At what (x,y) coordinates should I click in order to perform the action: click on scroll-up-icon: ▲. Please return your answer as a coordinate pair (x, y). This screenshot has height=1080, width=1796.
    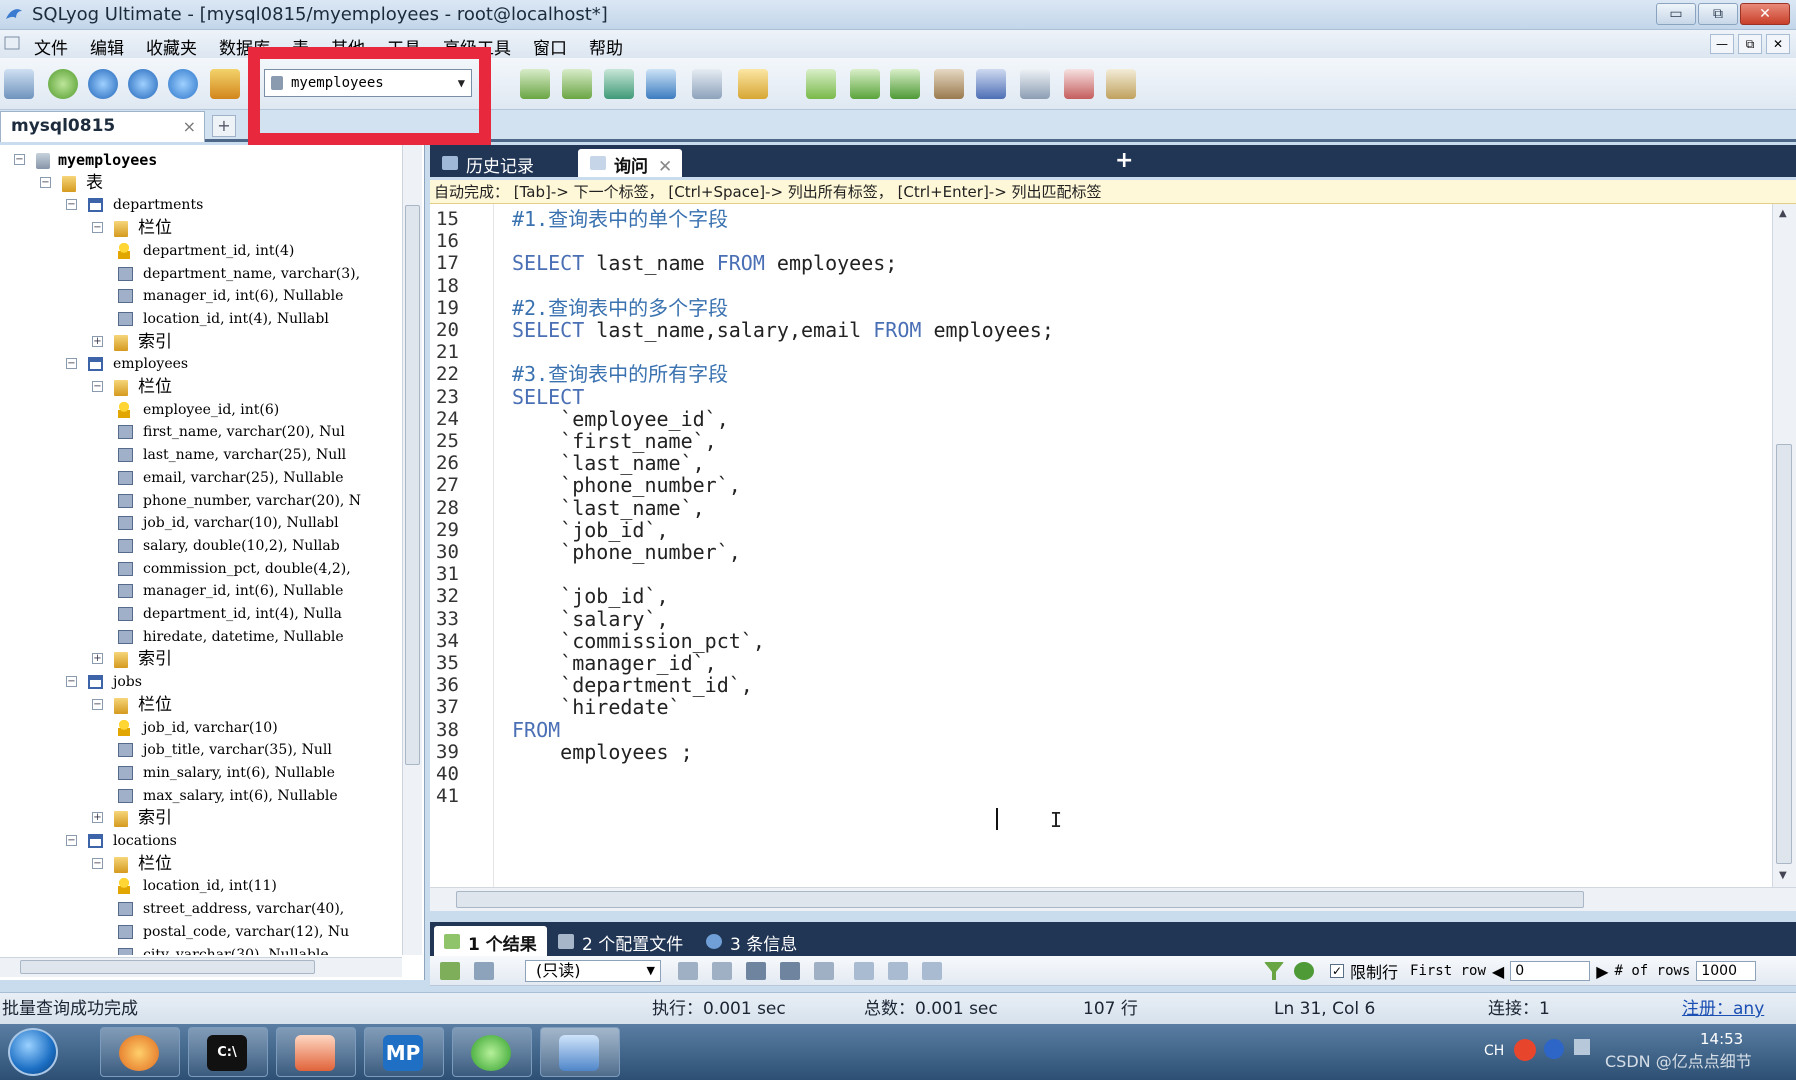
    Looking at the image, I should click on (1783, 213).